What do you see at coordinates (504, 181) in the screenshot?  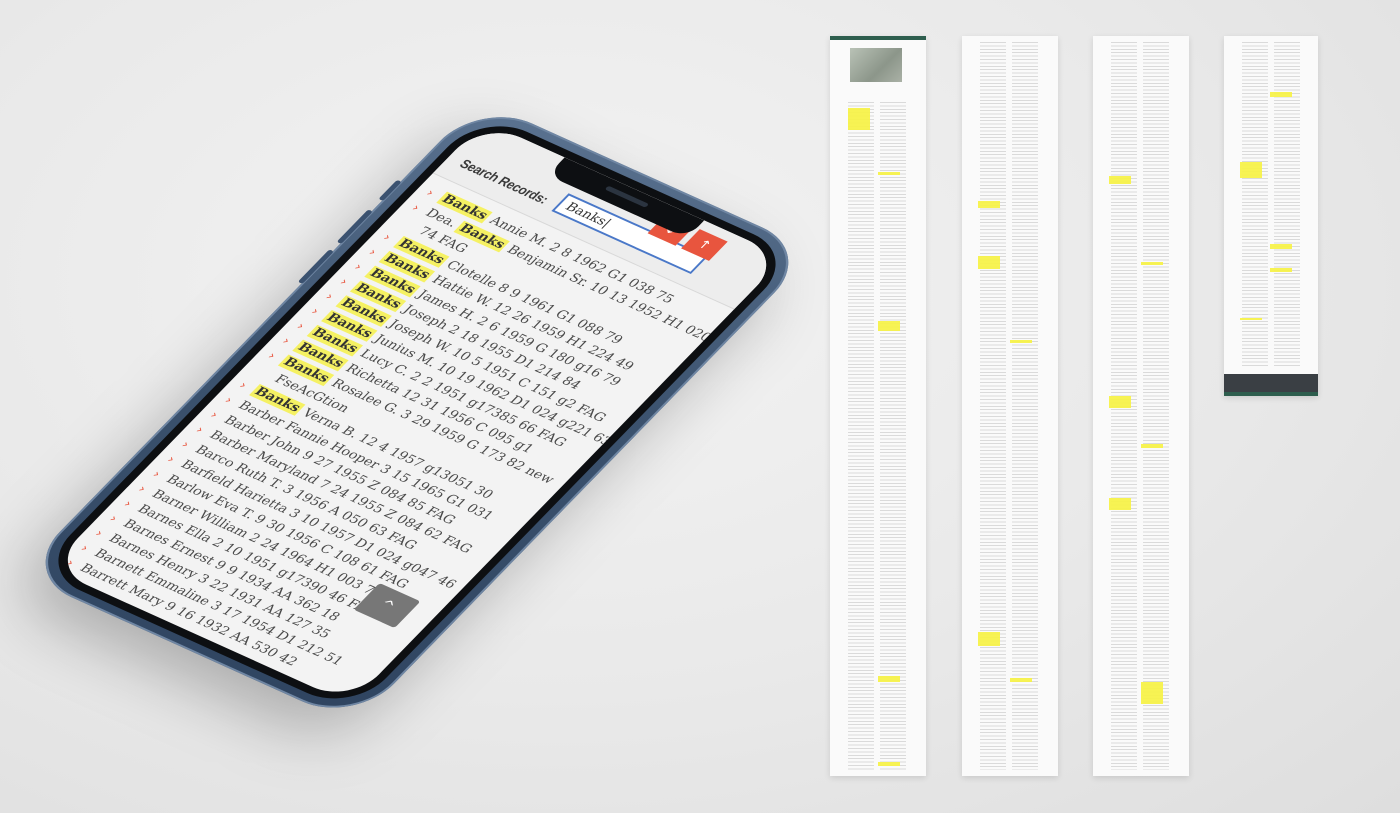 I see `search-label: Search Records:` at bounding box center [504, 181].